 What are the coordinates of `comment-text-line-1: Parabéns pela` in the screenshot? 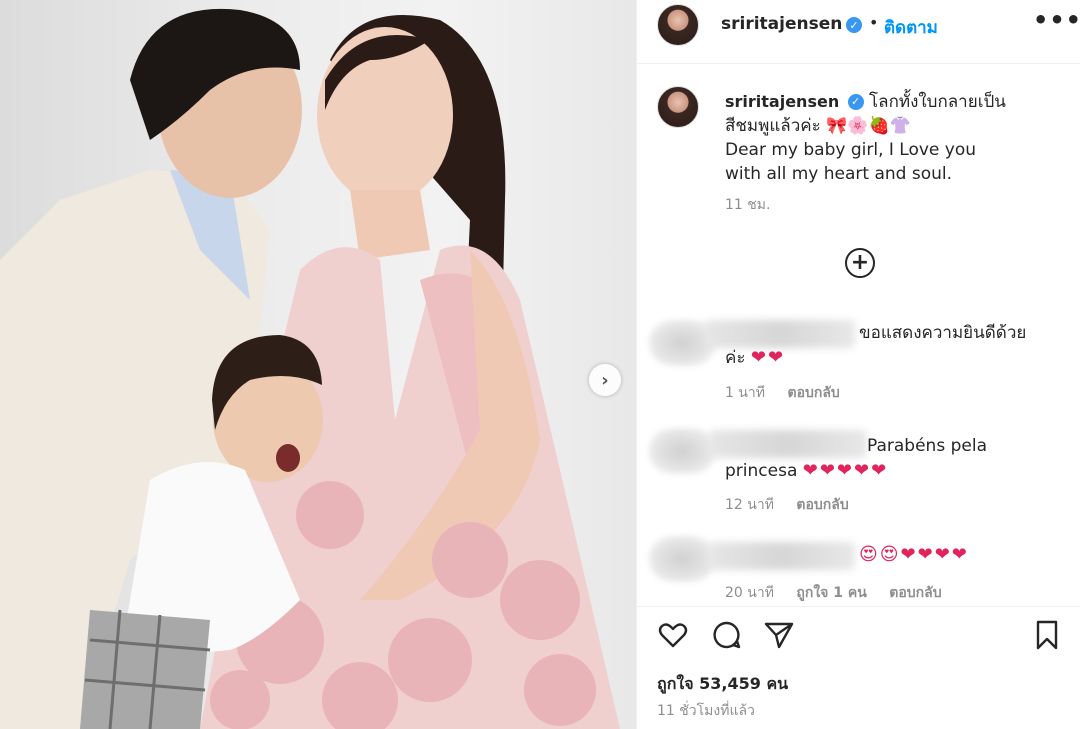 It's located at (927, 446).